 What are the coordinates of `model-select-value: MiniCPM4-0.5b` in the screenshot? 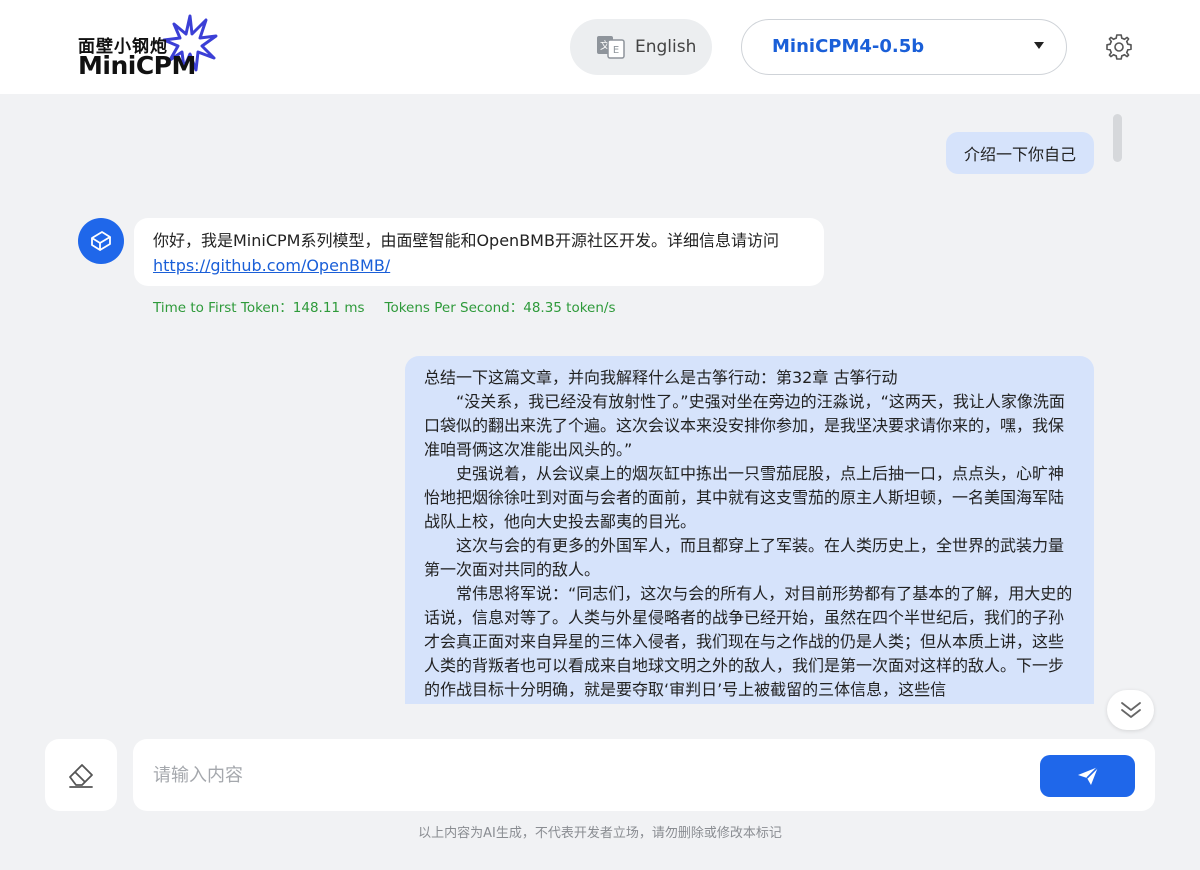 It's located at (848, 46).